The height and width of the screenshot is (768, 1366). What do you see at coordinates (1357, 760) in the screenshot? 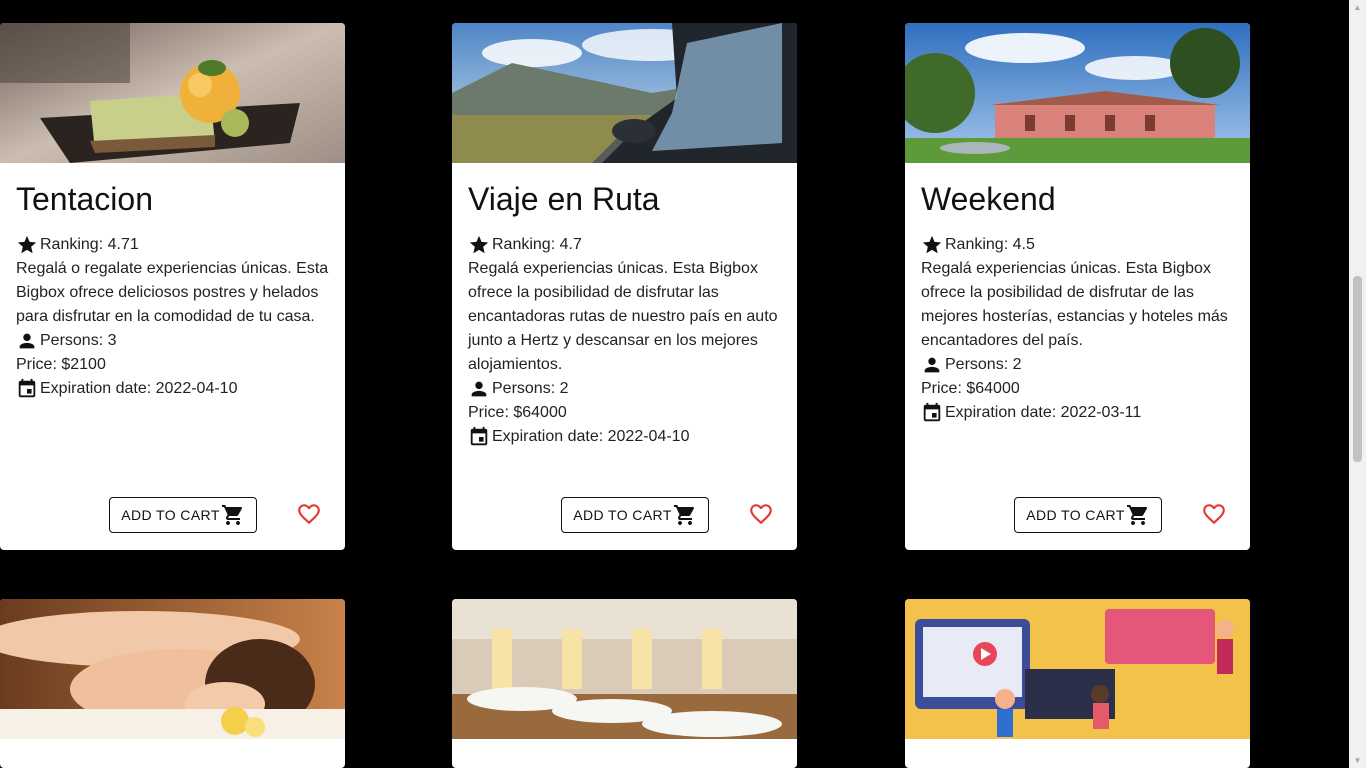
I see `scroll-down-arrow-icon: ▼` at bounding box center [1357, 760].